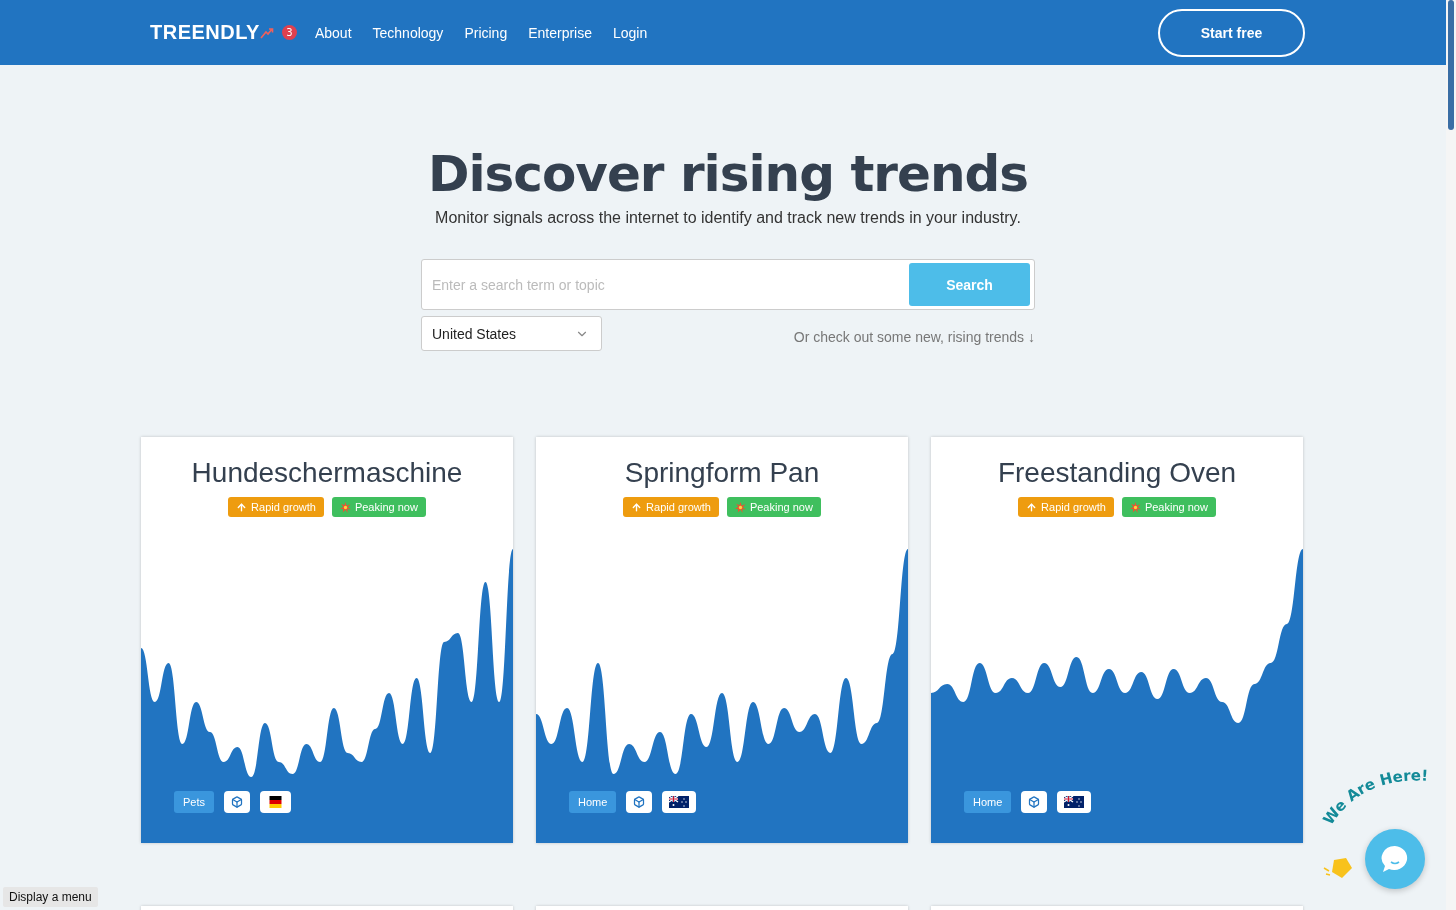 The height and width of the screenshot is (910, 1456). I want to click on trend-arrow-icon, so click(266, 32).